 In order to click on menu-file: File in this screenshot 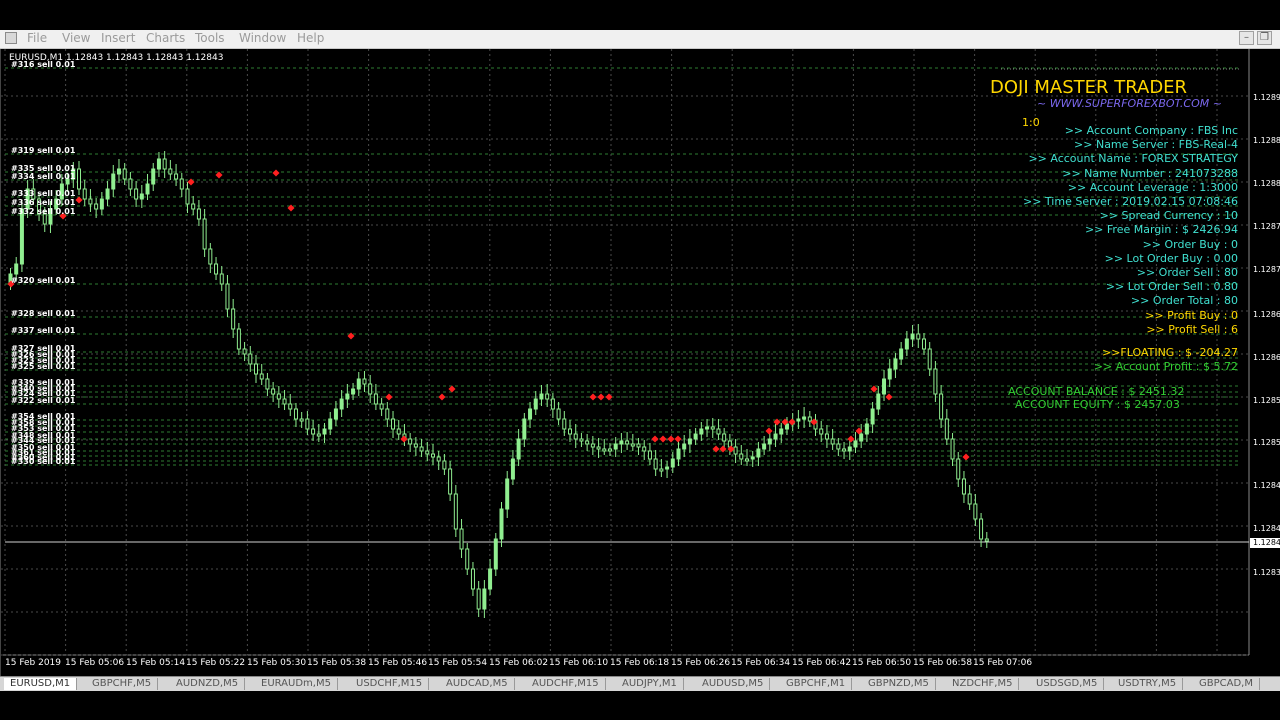, I will do `click(37, 38)`.